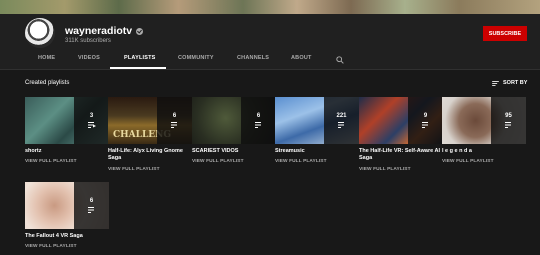 The height and width of the screenshot is (255, 540). What do you see at coordinates (234, 132) in the screenshot?
I see `playlist-card: 6 SCARIEST VIDOS VIEW FULL PLAYLIST` at bounding box center [234, 132].